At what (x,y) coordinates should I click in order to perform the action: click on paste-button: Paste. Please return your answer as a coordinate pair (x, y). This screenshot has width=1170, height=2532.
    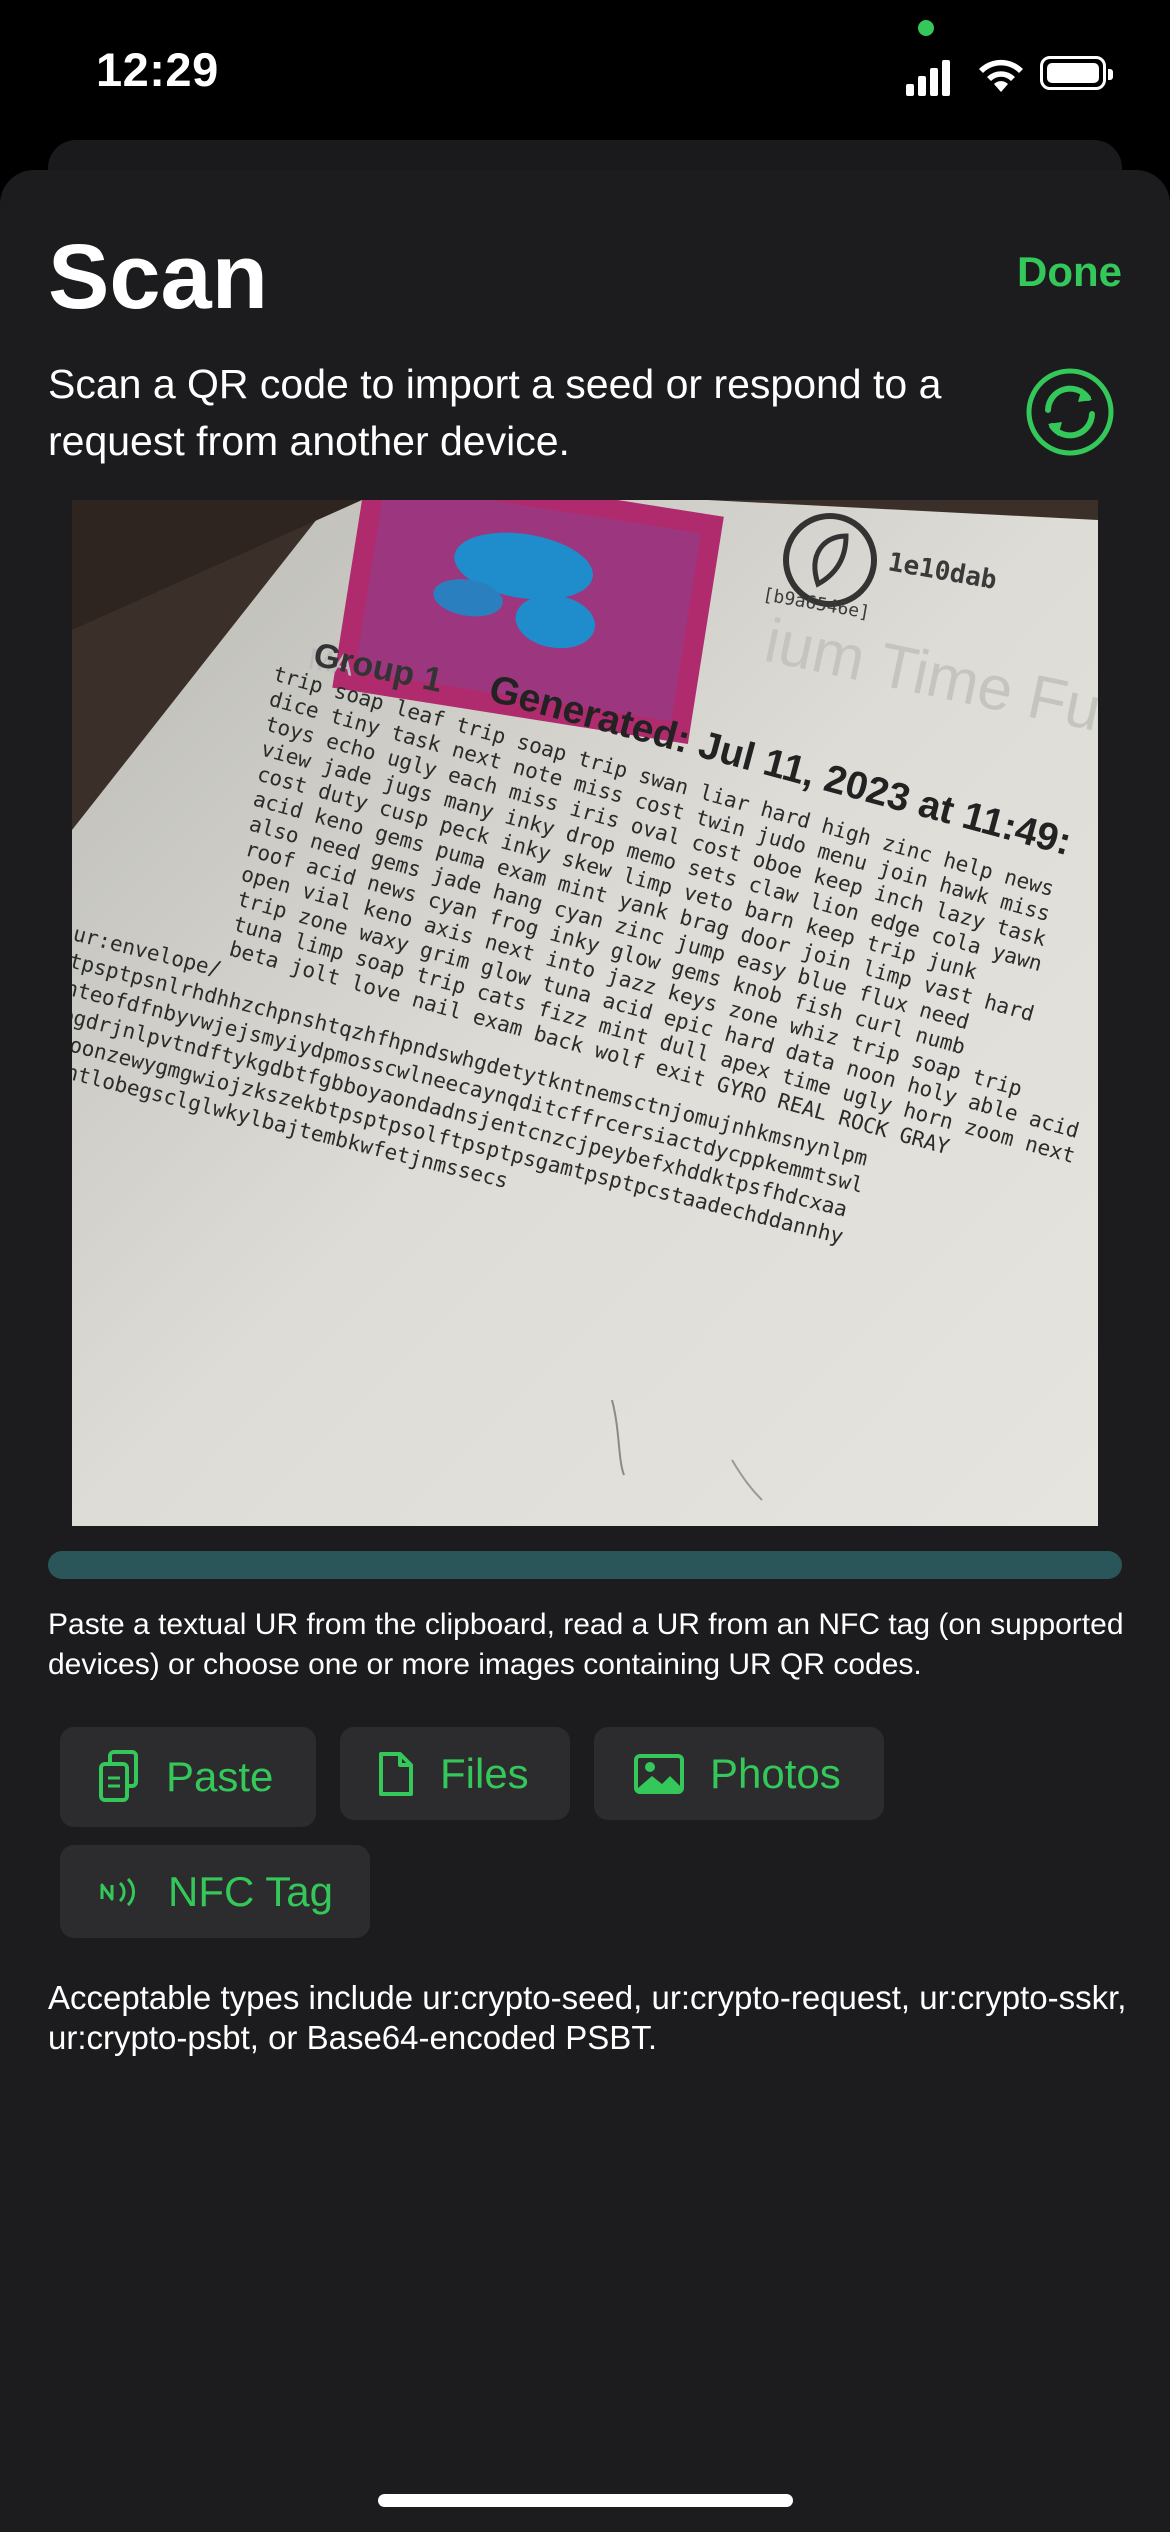
    Looking at the image, I should click on (188, 1777).